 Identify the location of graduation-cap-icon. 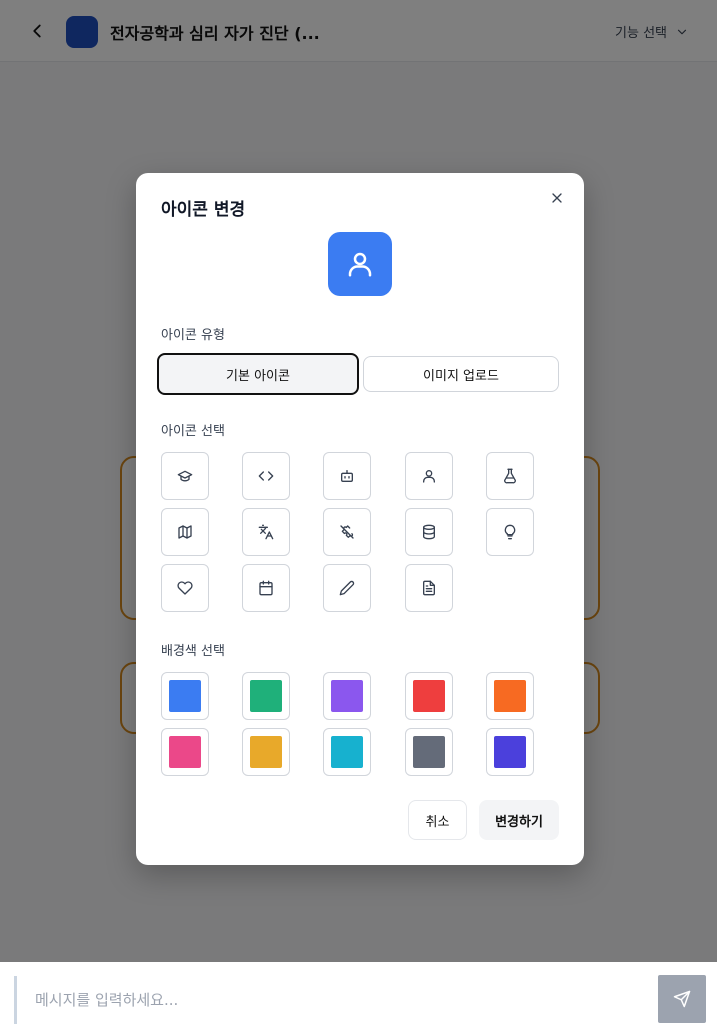
(185, 476).